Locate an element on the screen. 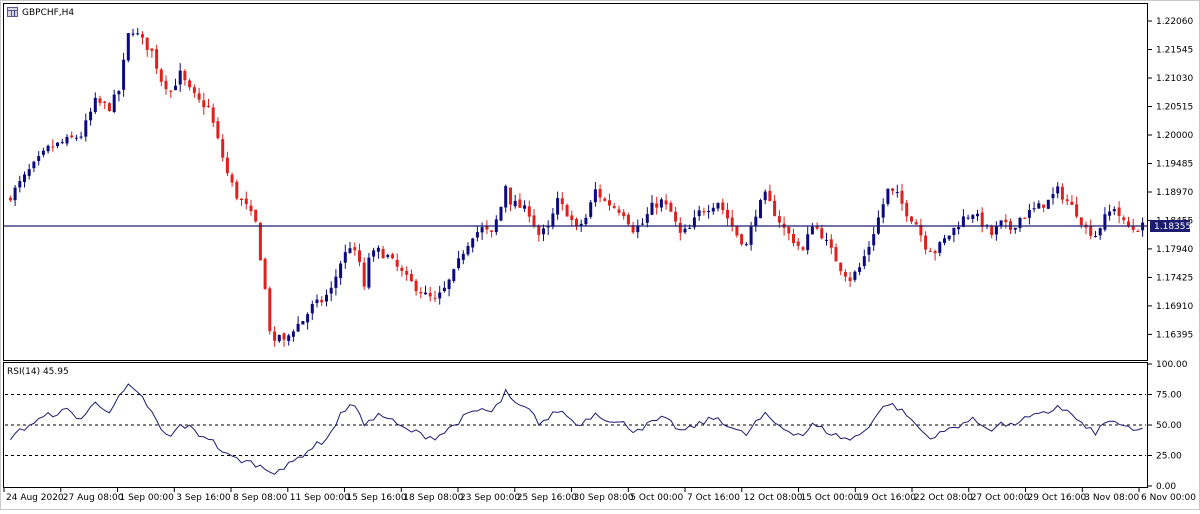 This screenshot has height=514, width=1200. chart-title: GBPCHF,H4 is located at coordinates (48, 13).